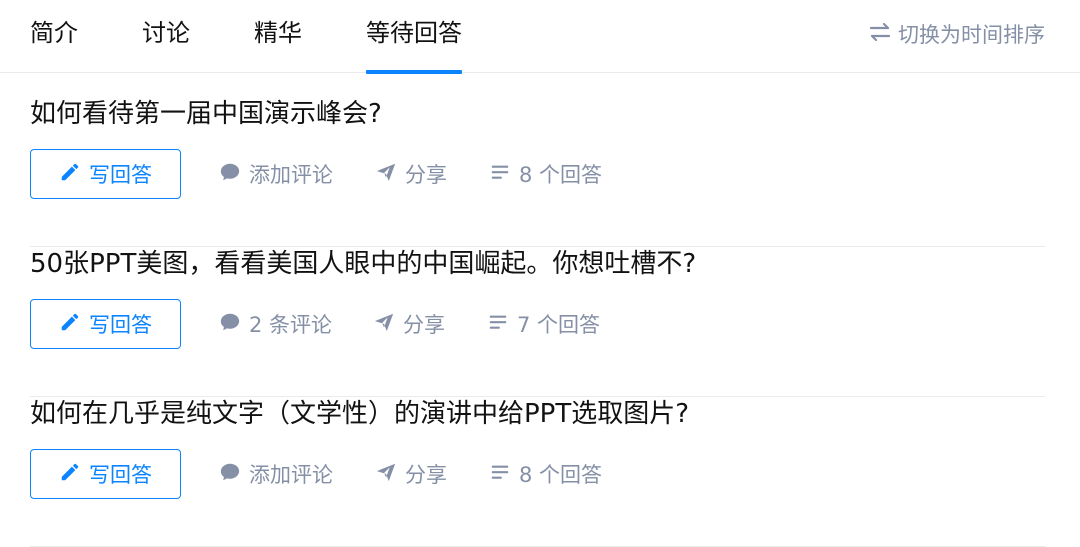  Describe the element at coordinates (540, 37) in the screenshot. I see `tab-bar: 简介 讨论 精华 等待回答 切换为时间排序` at that location.